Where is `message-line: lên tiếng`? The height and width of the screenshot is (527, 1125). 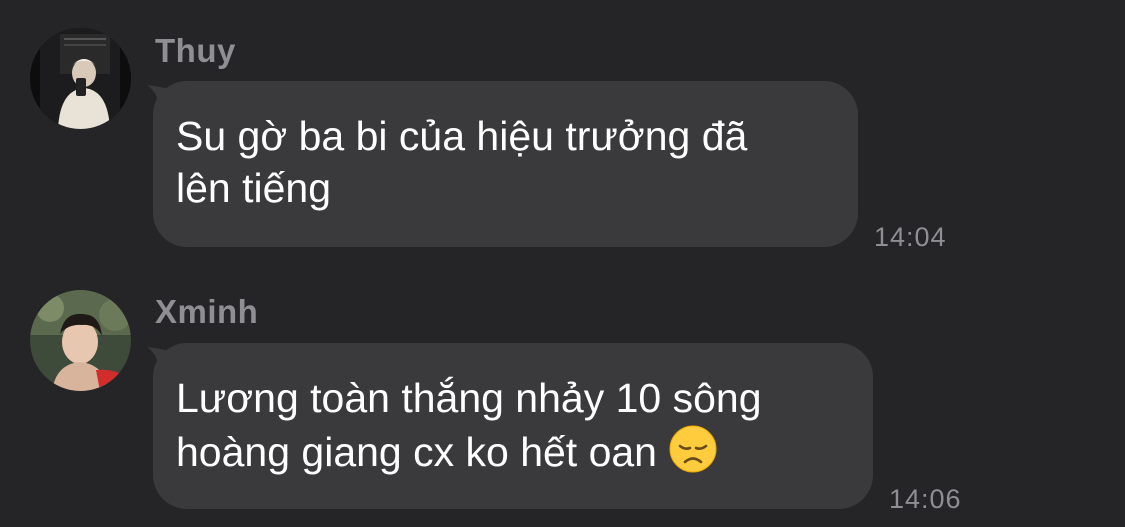
message-line: lên tiếng is located at coordinates (254, 188).